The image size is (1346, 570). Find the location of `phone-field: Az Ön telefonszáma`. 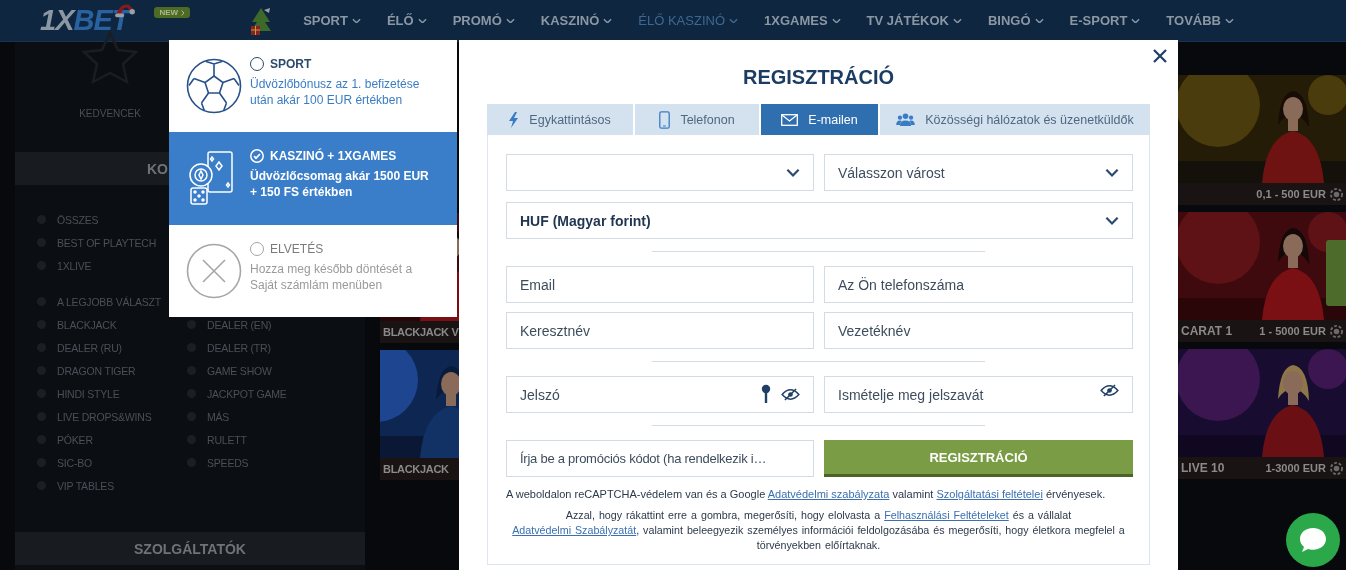

phone-field: Az Ön telefonszáma is located at coordinates (978, 284).